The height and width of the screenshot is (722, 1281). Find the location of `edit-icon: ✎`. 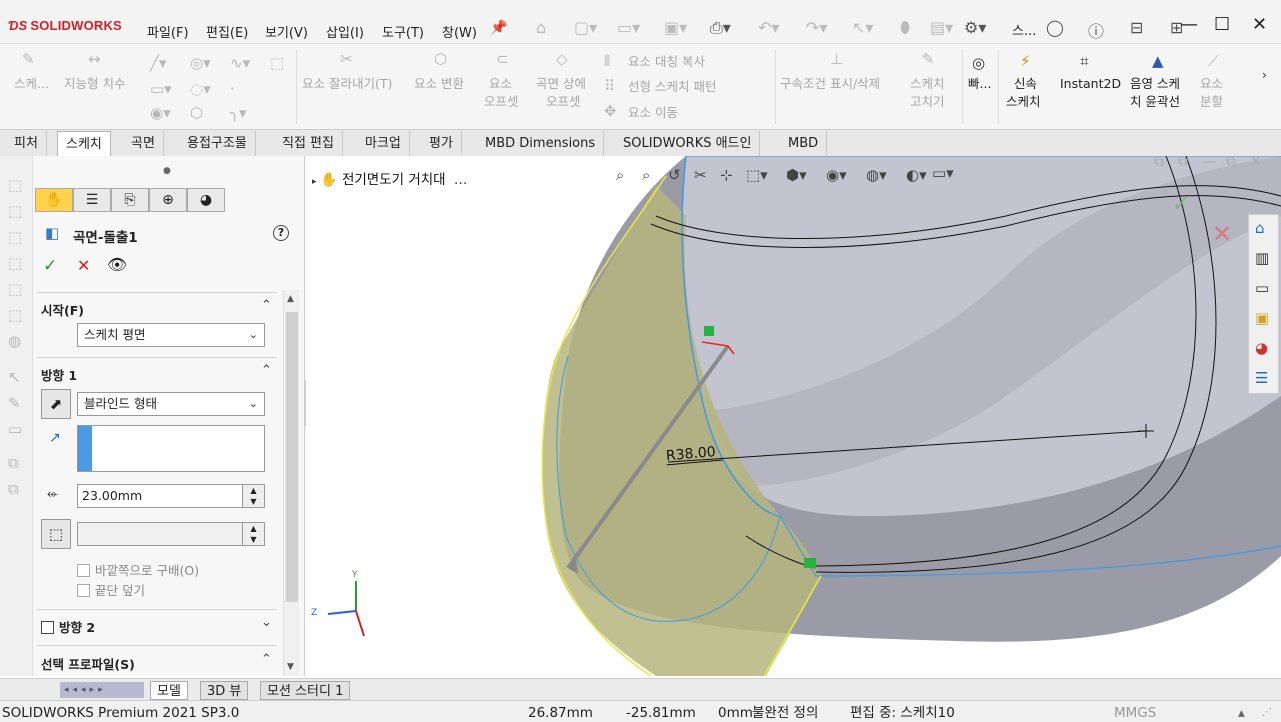

edit-icon: ✎ is located at coordinates (14, 403).